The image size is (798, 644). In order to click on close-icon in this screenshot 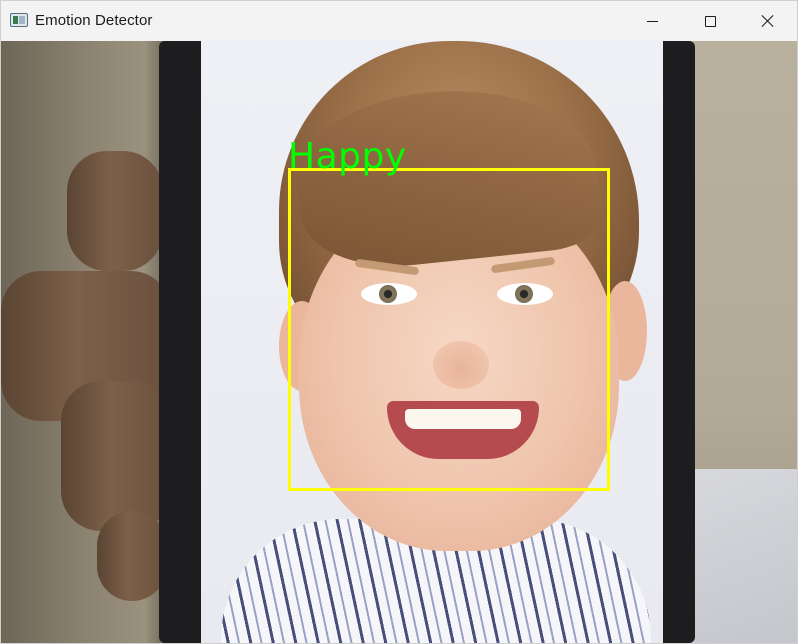, I will do `click(768, 21)`.